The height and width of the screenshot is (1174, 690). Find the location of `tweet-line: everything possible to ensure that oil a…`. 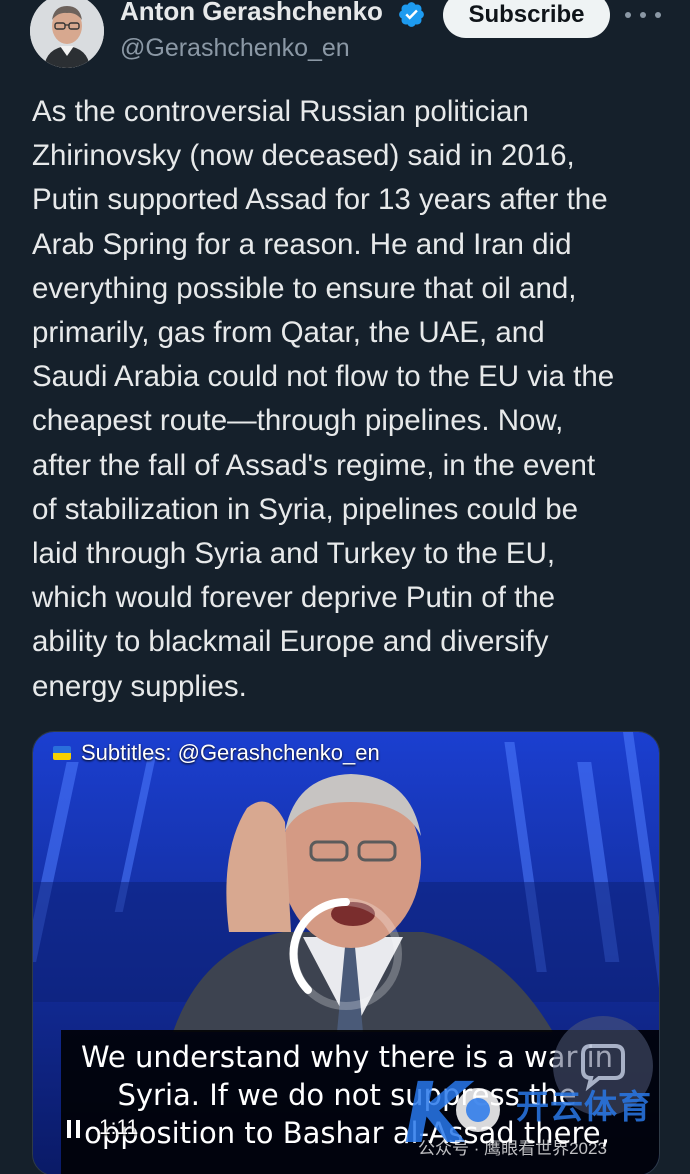

tweet-line: everything possible to ensure that oil a… is located at coordinates (304, 288).